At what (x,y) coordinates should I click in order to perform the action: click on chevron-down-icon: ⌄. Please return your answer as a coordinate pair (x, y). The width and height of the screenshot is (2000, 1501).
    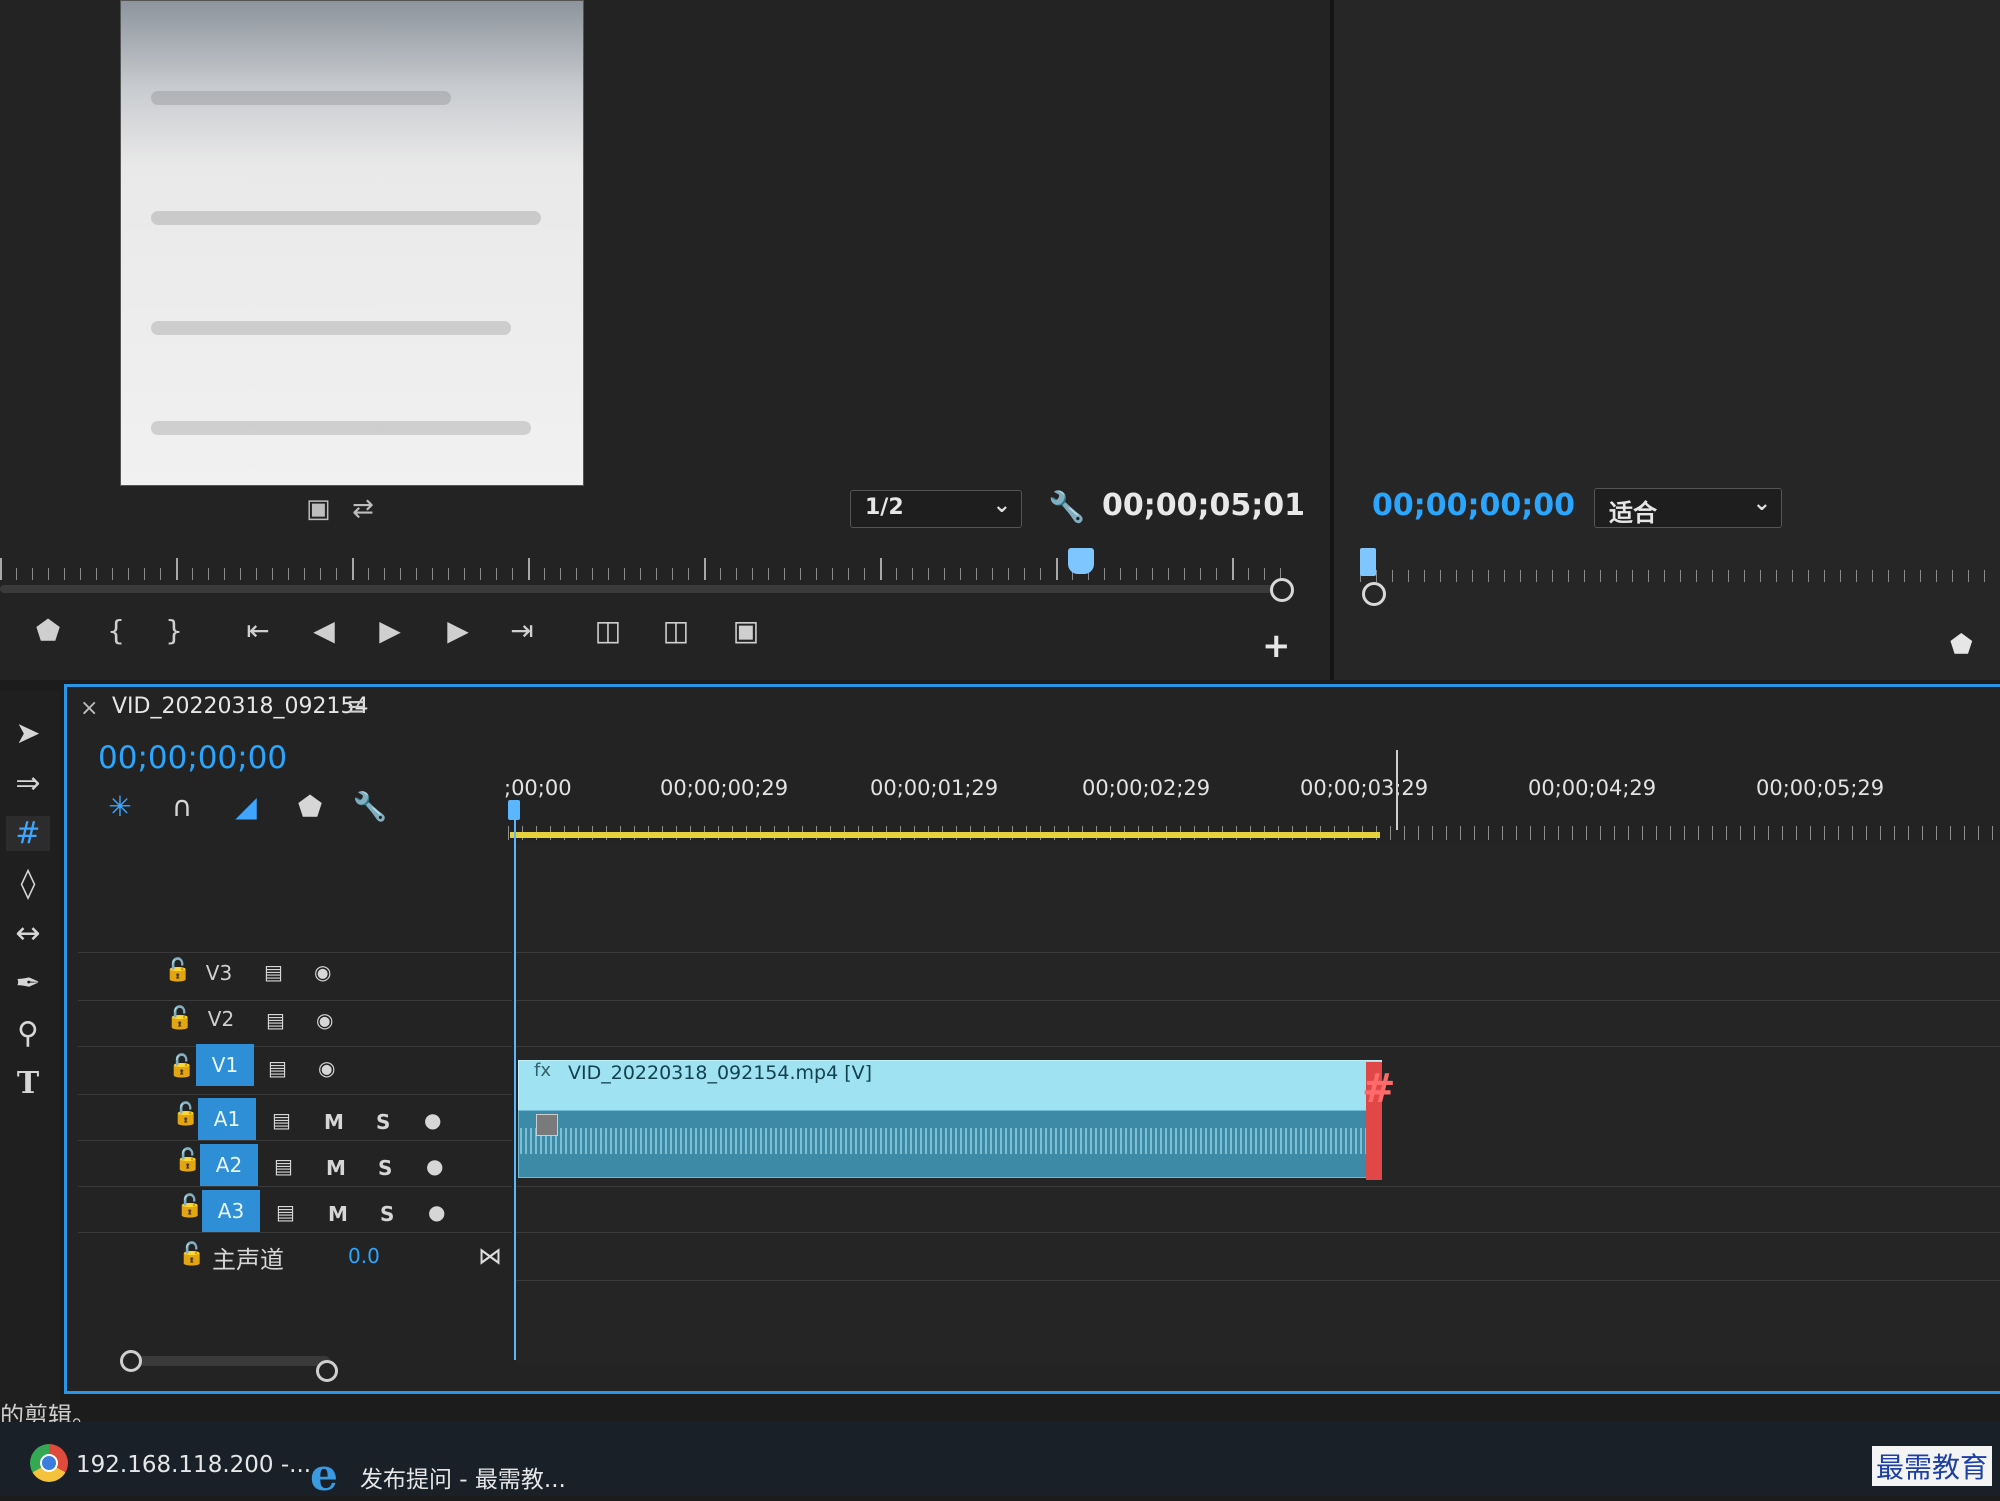
    Looking at the image, I should click on (1001, 505).